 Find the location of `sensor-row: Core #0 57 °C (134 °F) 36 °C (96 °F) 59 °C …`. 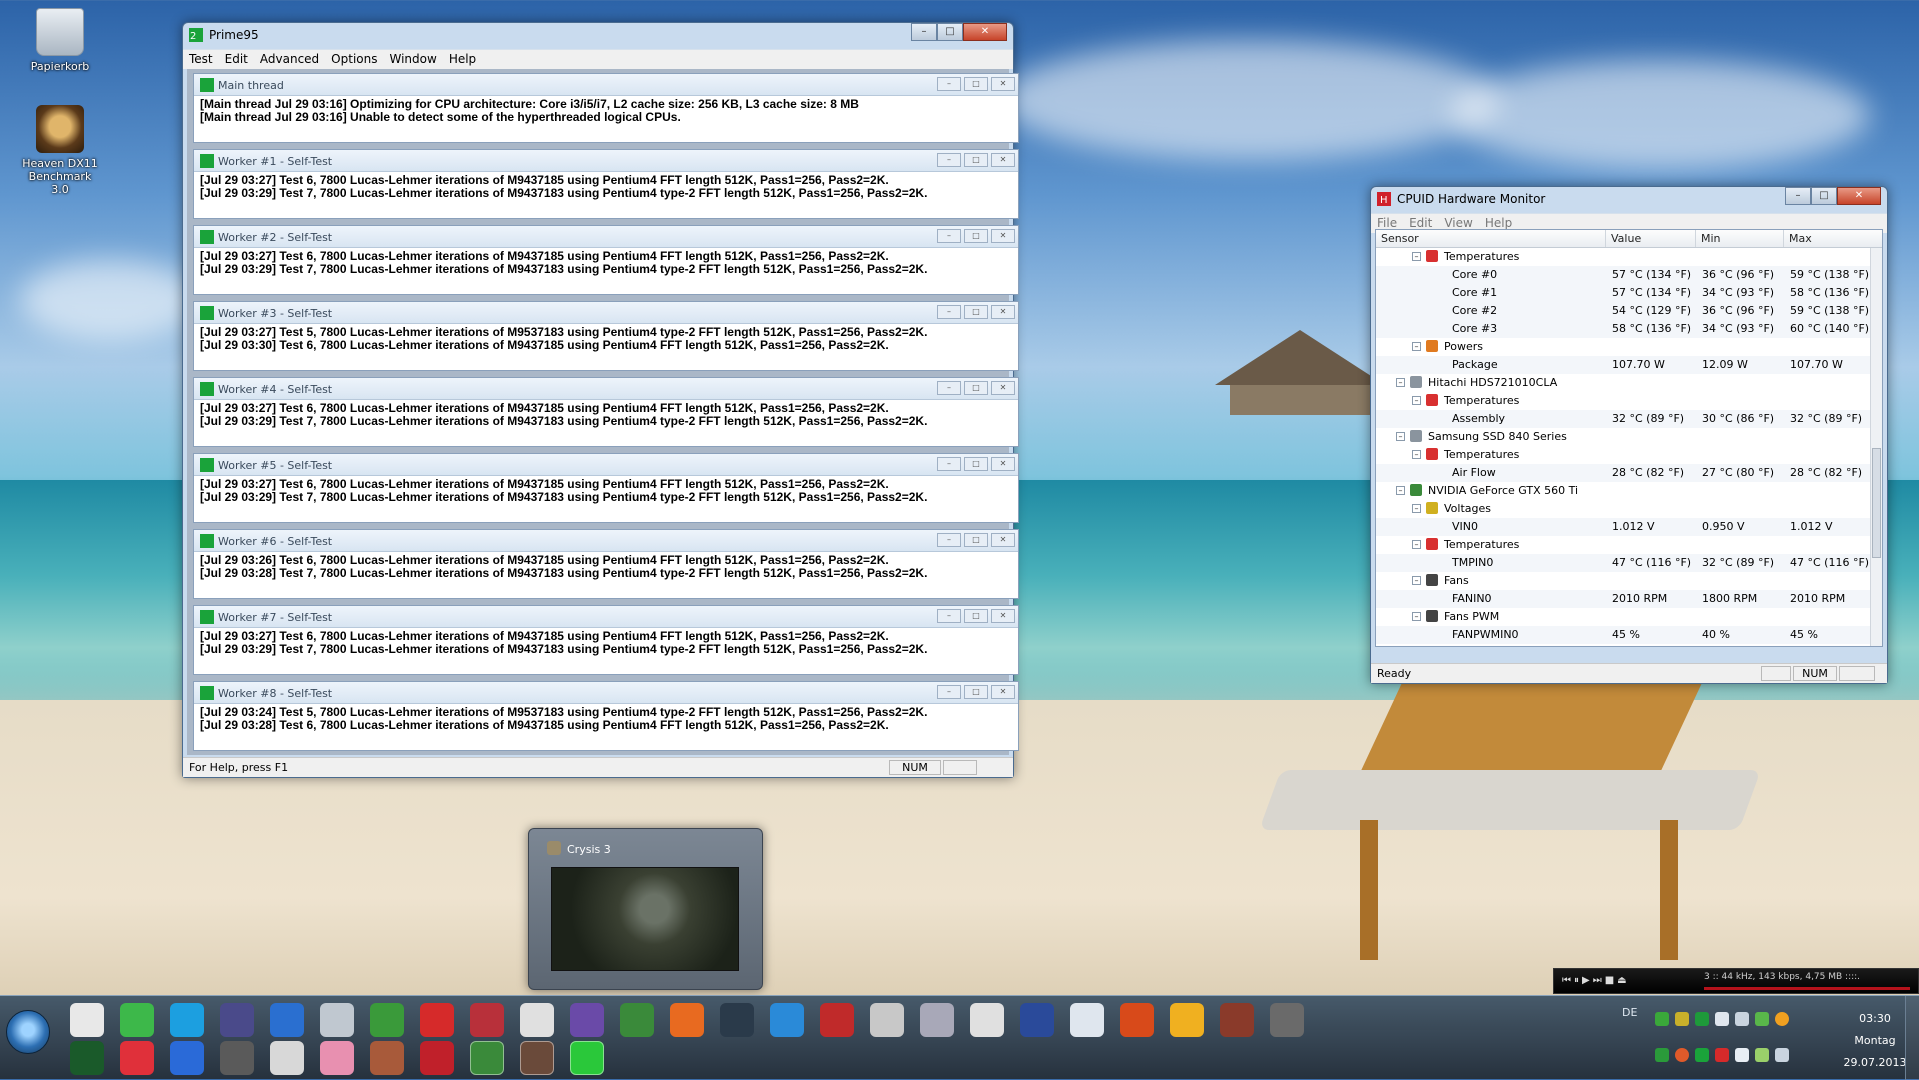

sensor-row: Core #0 57 °C (134 °F) 36 °C (96 °F) 59 °C … is located at coordinates (1629, 275).